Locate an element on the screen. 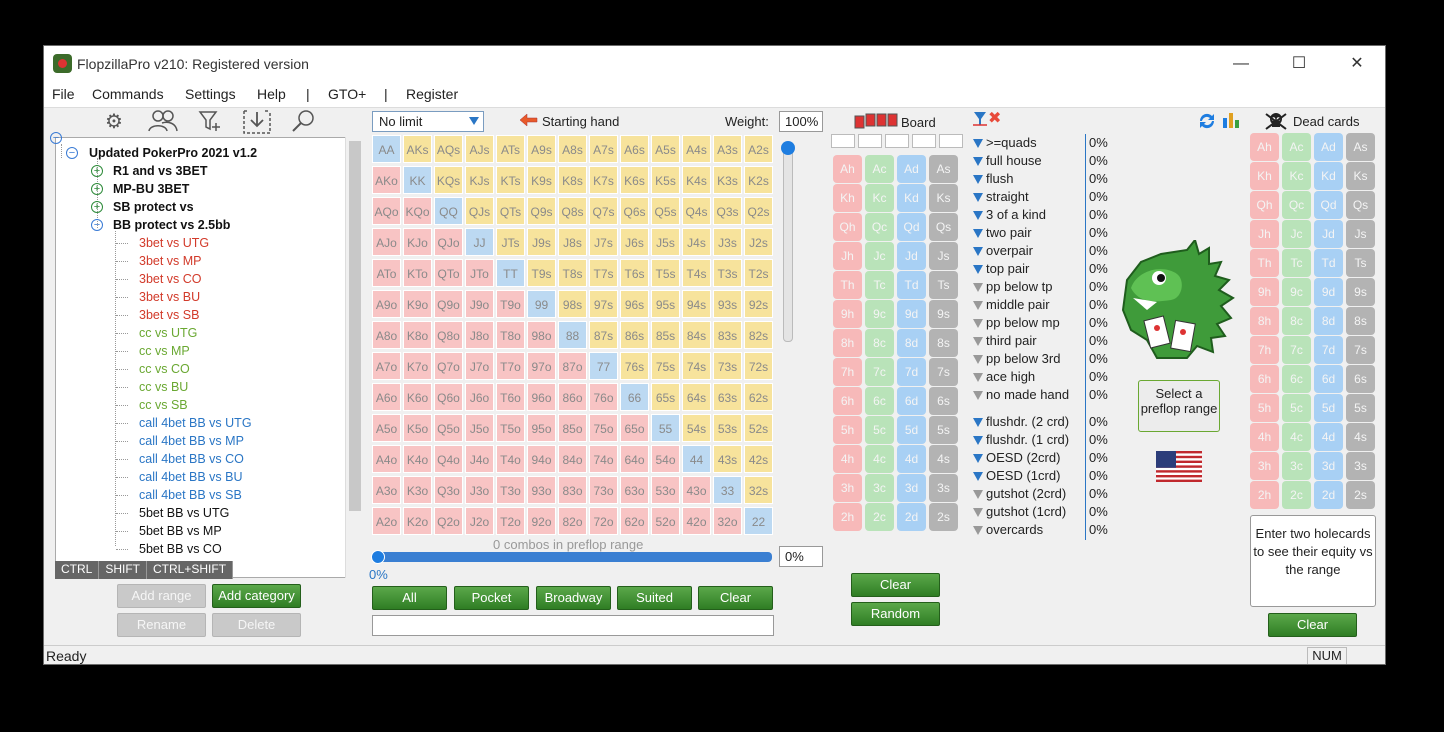 The height and width of the screenshot is (732, 1444). chart-icon is located at coordinates (1231, 122).